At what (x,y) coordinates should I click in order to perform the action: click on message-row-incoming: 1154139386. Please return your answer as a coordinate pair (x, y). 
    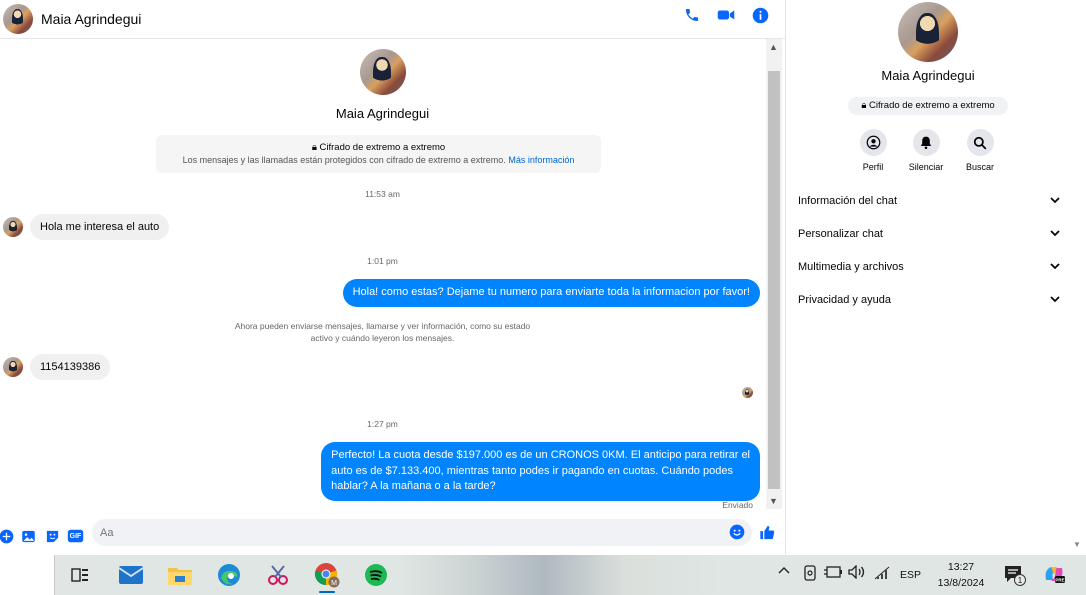
    Looking at the image, I should click on (57, 367).